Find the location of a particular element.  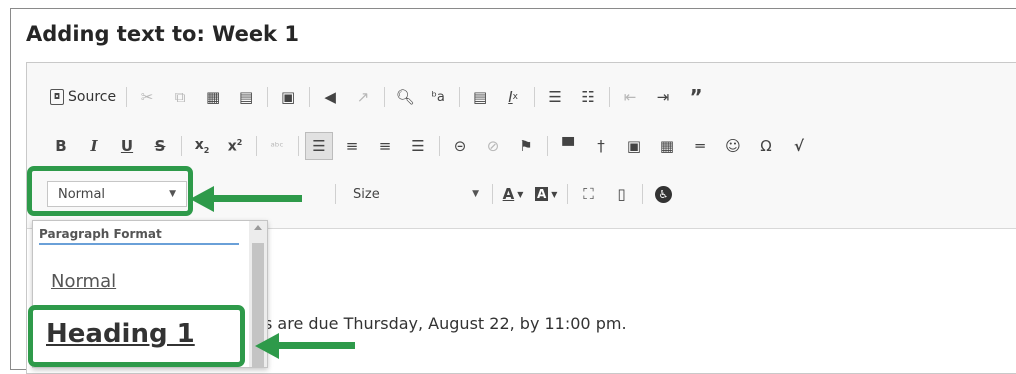

scroll-up-icon is located at coordinates (258, 227).